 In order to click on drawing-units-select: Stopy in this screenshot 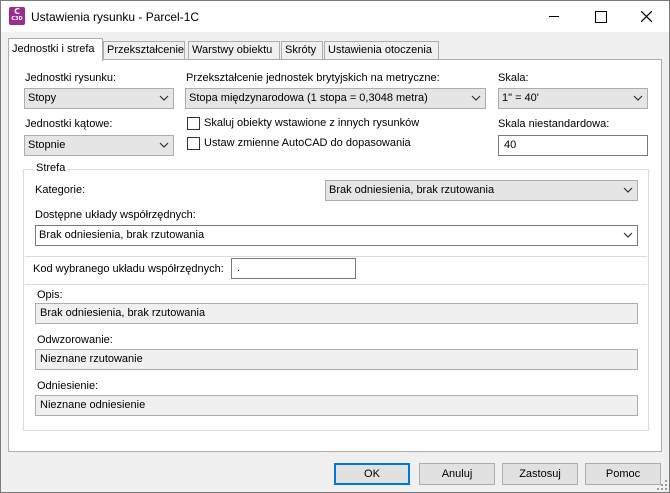, I will do `click(99, 98)`.